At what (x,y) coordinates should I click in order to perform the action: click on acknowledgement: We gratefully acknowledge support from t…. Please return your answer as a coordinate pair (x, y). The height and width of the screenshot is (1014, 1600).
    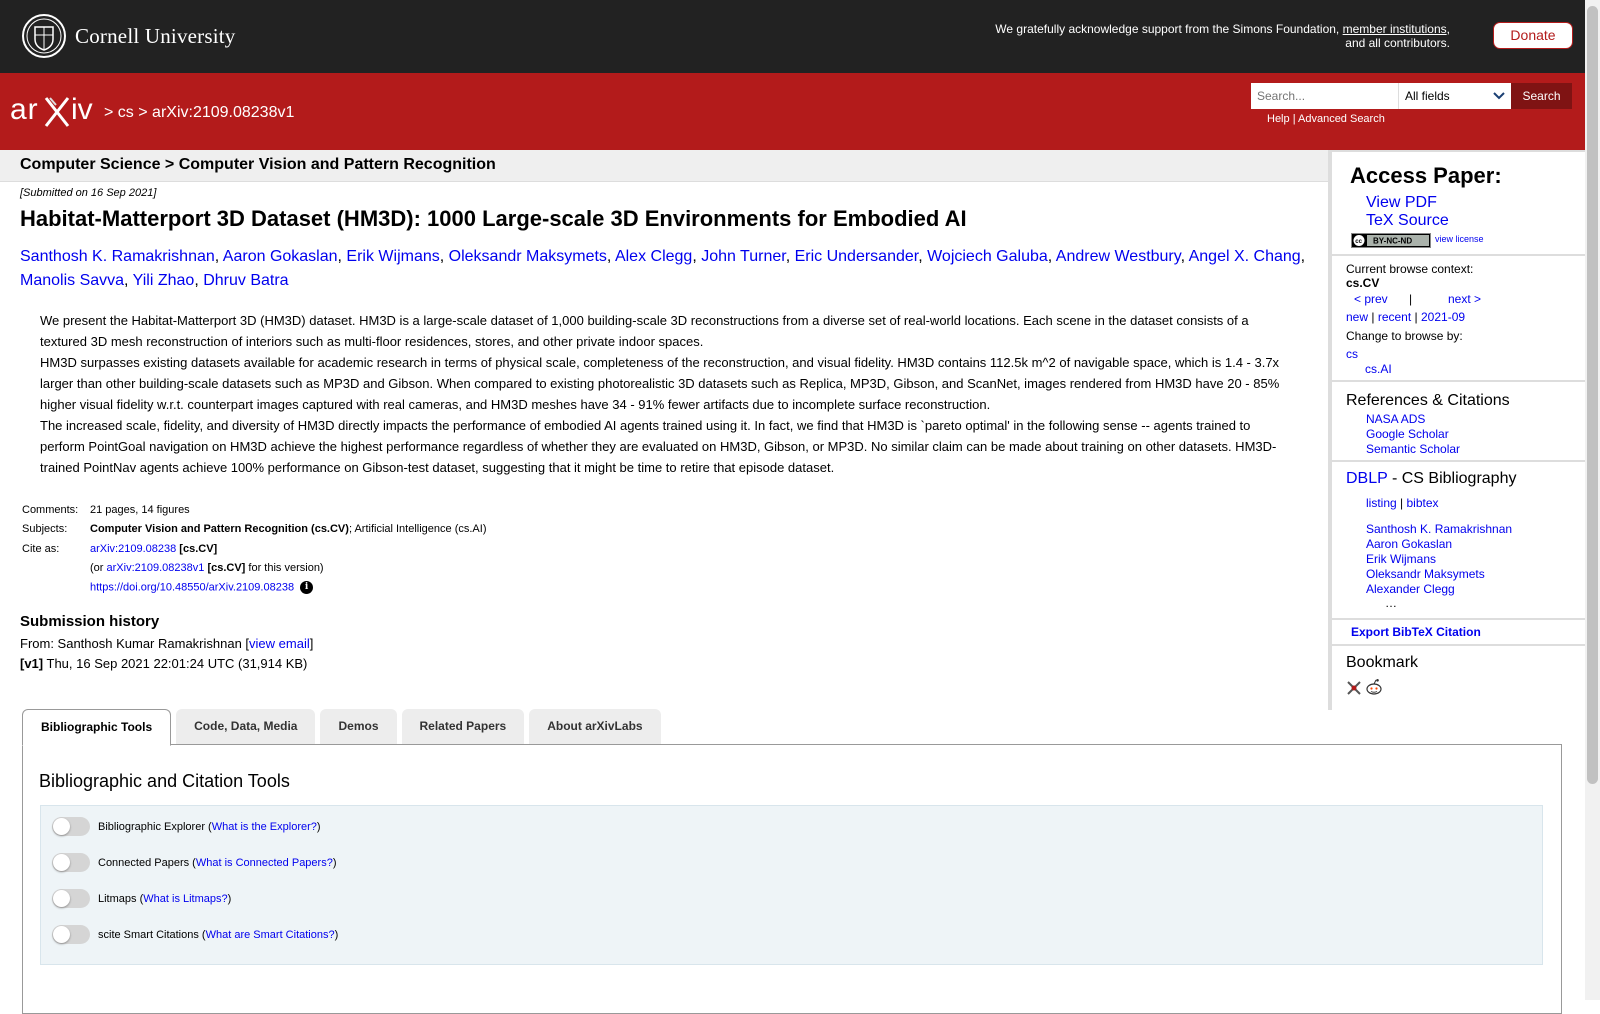
    Looking at the image, I should click on (1220, 36).